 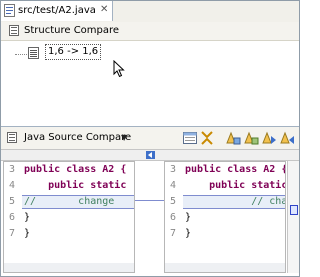 I want to click on copy-all-left-to-right-icon, so click(x=233, y=138).